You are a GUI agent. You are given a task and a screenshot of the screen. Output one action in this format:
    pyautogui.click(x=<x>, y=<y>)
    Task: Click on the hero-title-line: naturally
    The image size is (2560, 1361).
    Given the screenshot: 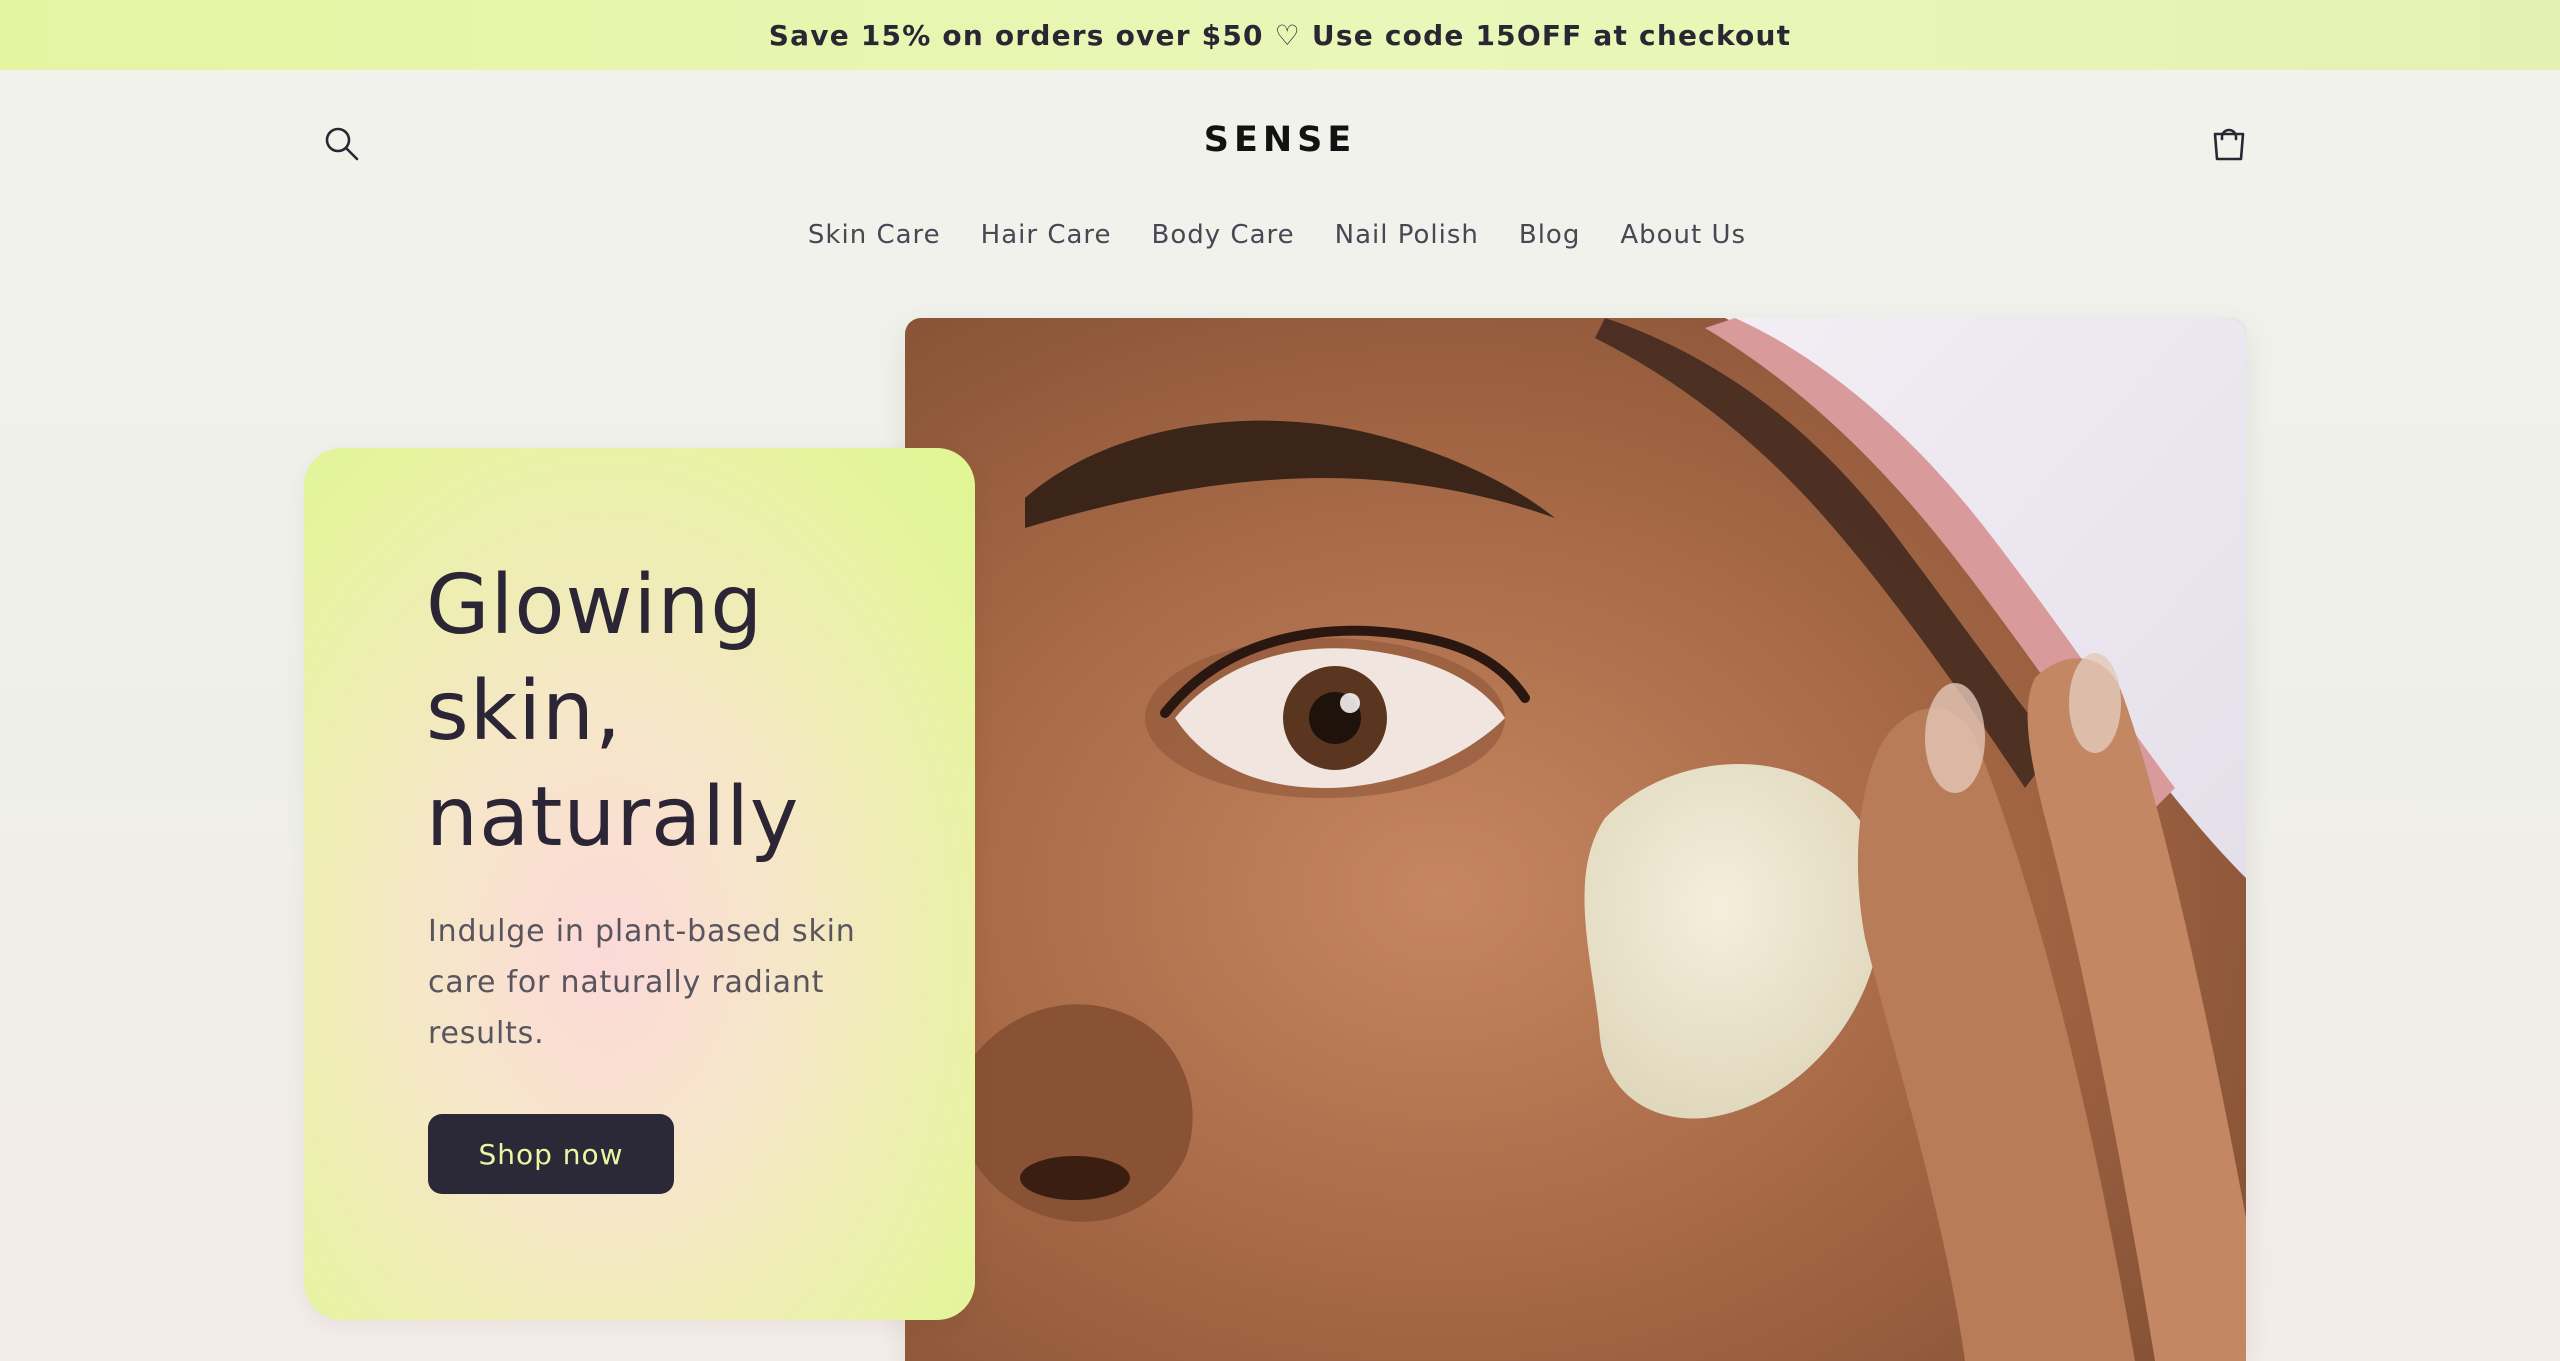 What is the action you would take?
    pyautogui.click(x=613, y=817)
    